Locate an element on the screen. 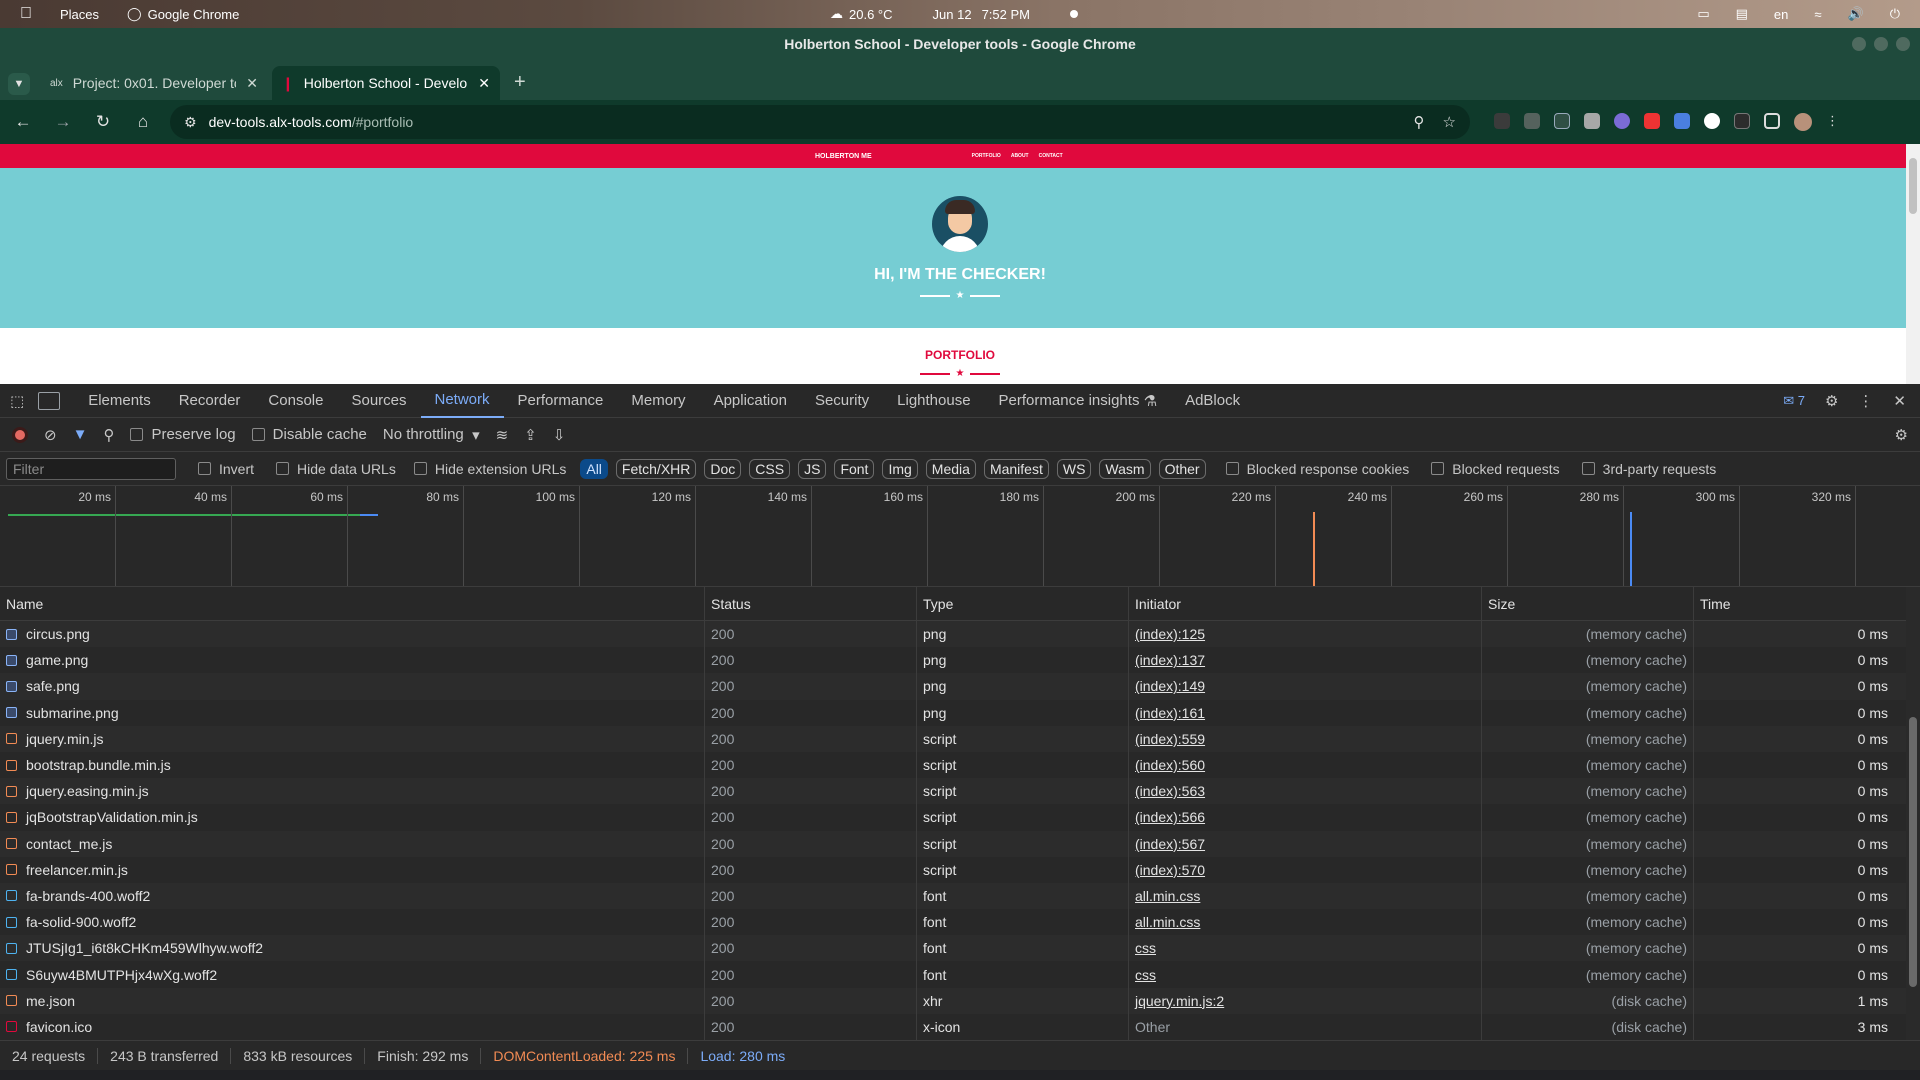  type-filter-media: Media is located at coordinates (950, 468).